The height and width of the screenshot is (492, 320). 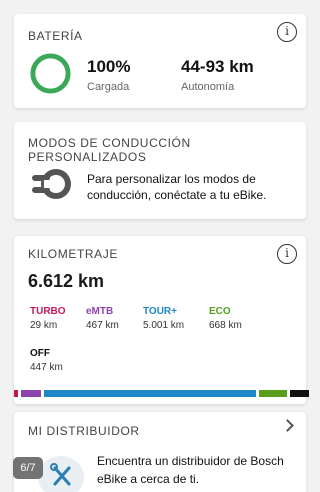 What do you see at coordinates (48, 318) in the screenshot?
I see `mode-stat-turbo: TURBO 29 km` at bounding box center [48, 318].